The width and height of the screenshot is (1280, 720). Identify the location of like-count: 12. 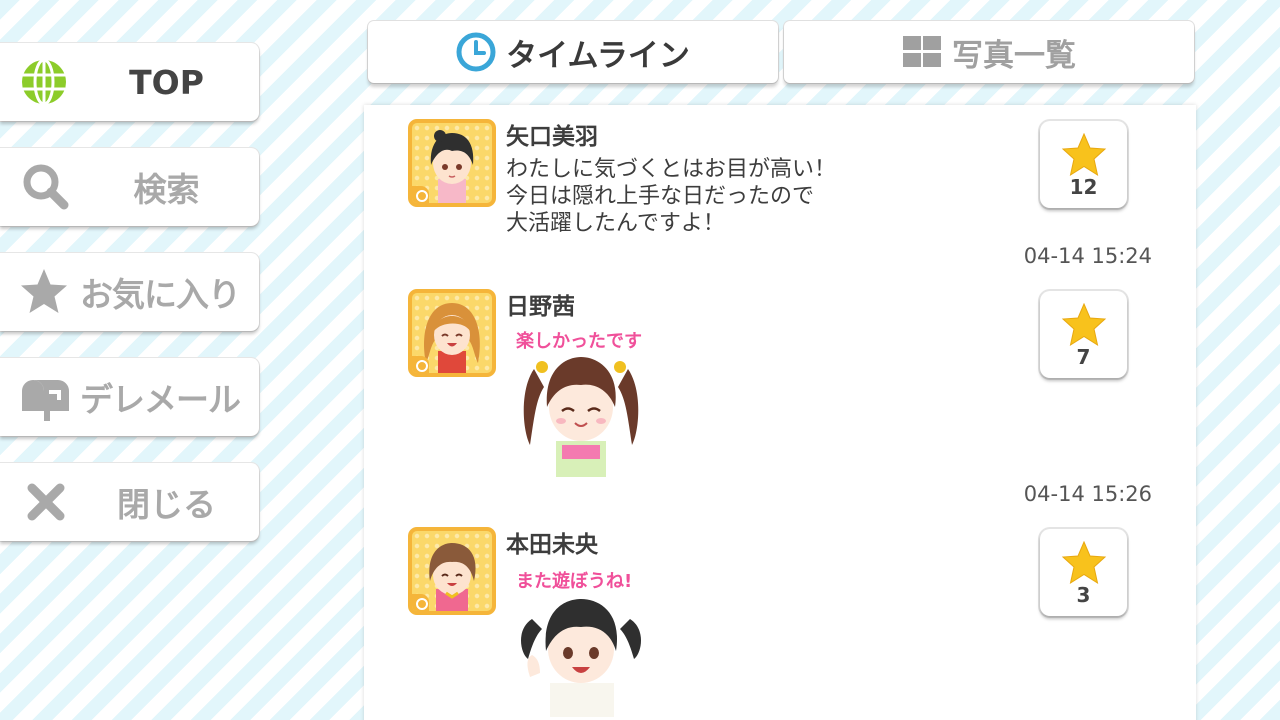
(1083, 187).